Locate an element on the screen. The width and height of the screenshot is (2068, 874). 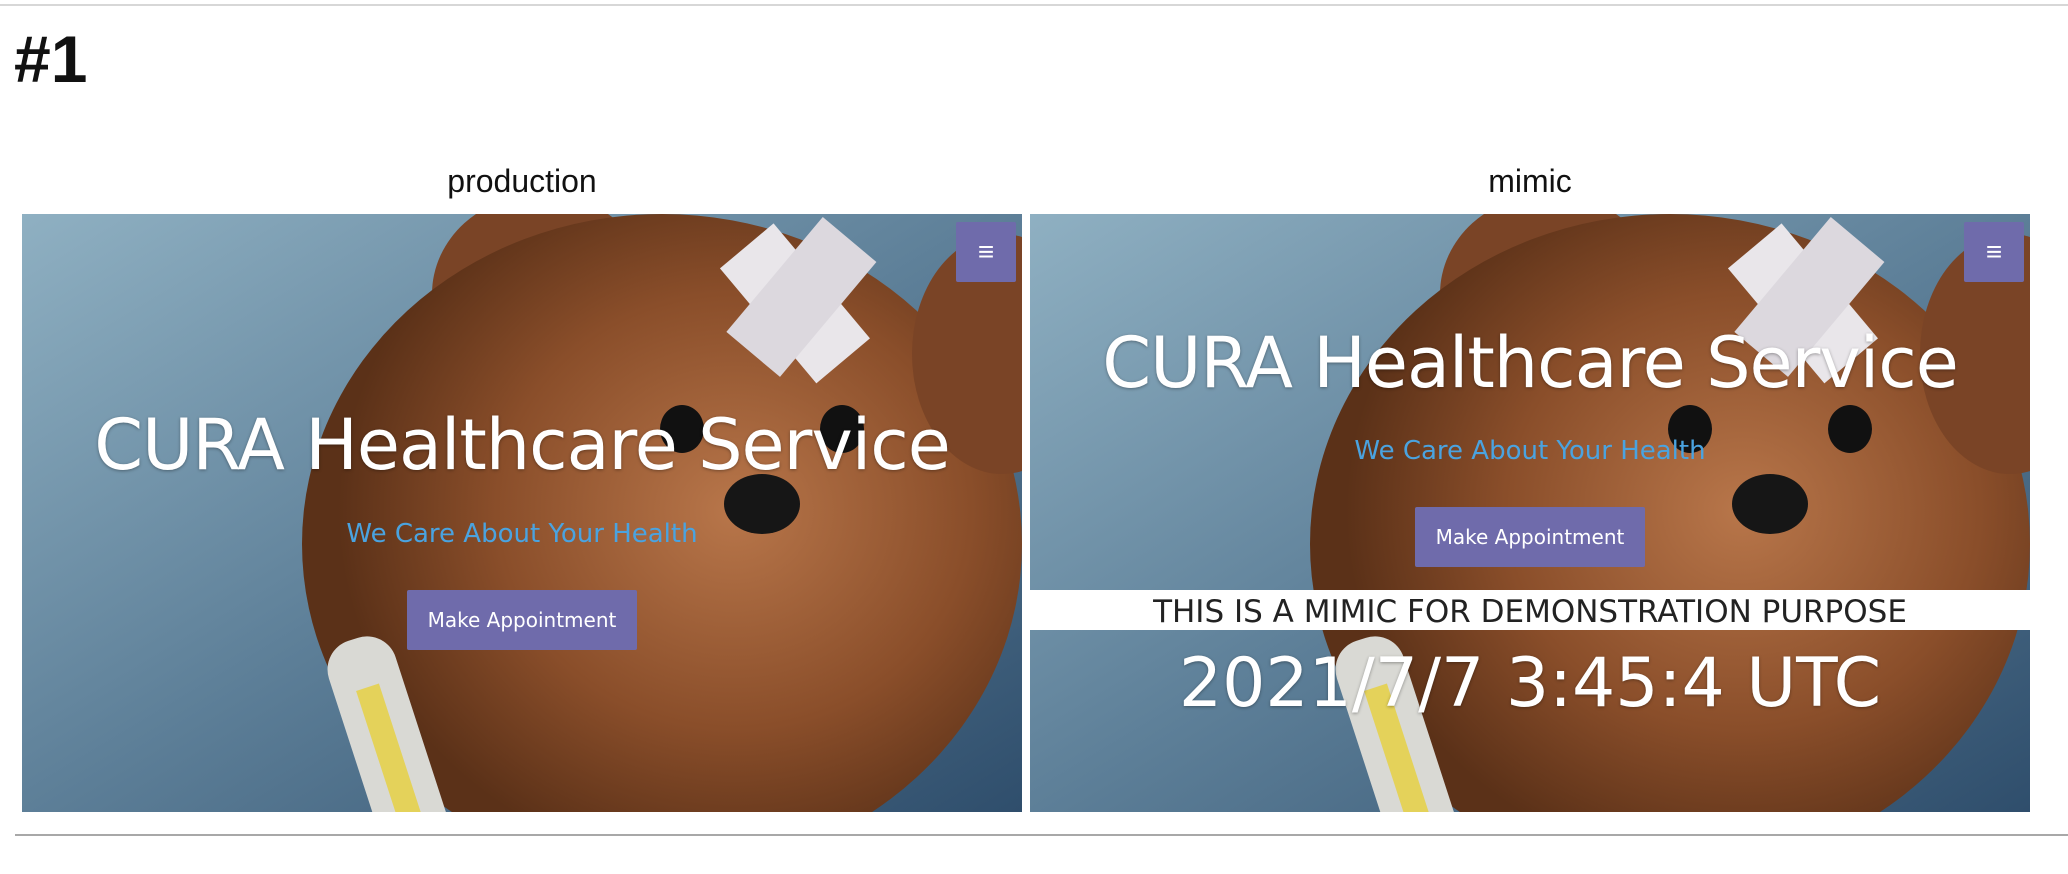
bottom-divider is located at coordinates (1041, 835).